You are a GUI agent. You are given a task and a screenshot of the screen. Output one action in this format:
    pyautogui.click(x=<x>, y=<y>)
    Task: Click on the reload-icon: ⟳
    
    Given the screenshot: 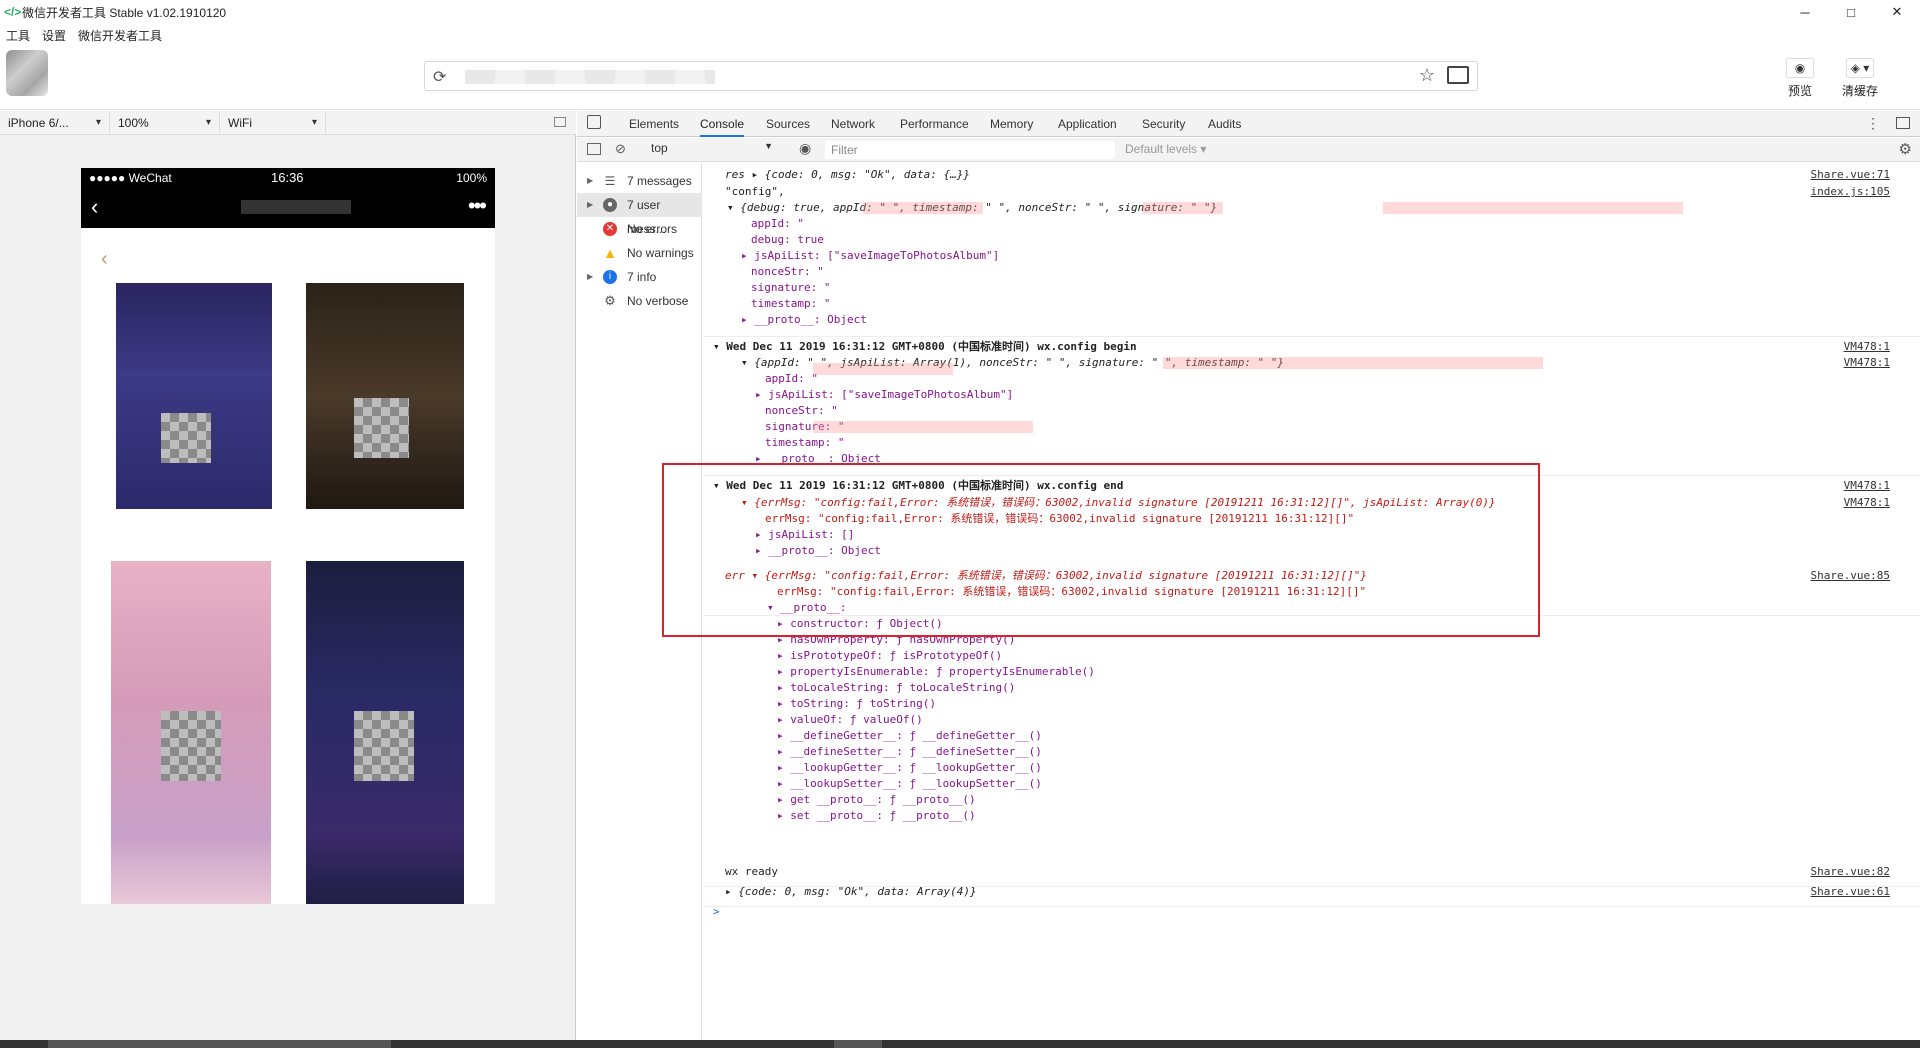 What is the action you would take?
    pyautogui.click(x=439, y=77)
    